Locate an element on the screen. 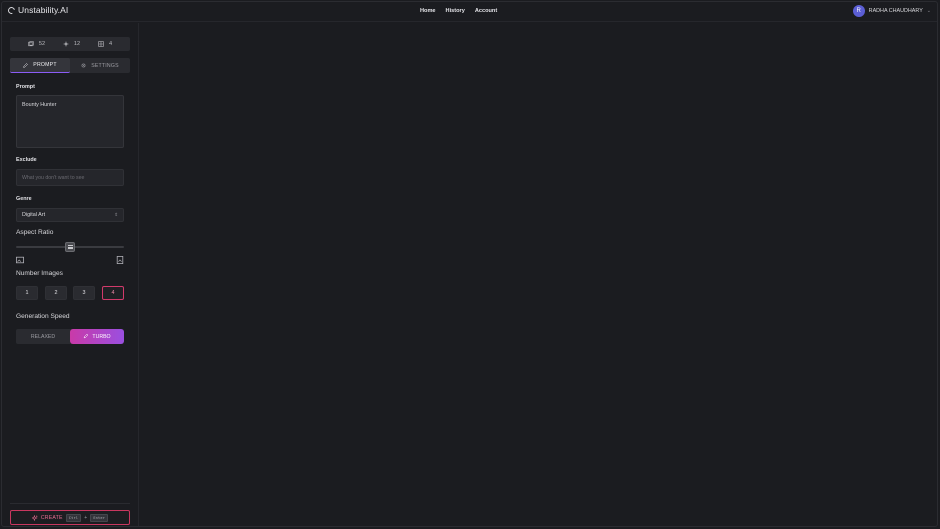  stat-grid-count: 4 is located at coordinates (111, 44).